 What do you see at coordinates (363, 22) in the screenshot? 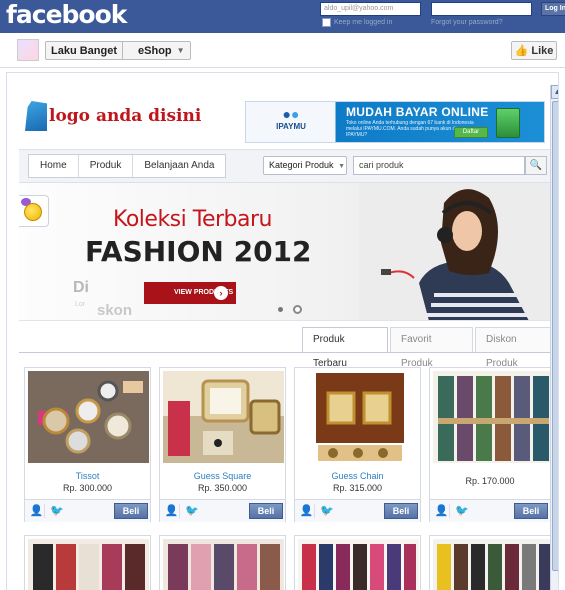
I see `keep-logged-in-label: Keep me logged in` at bounding box center [363, 22].